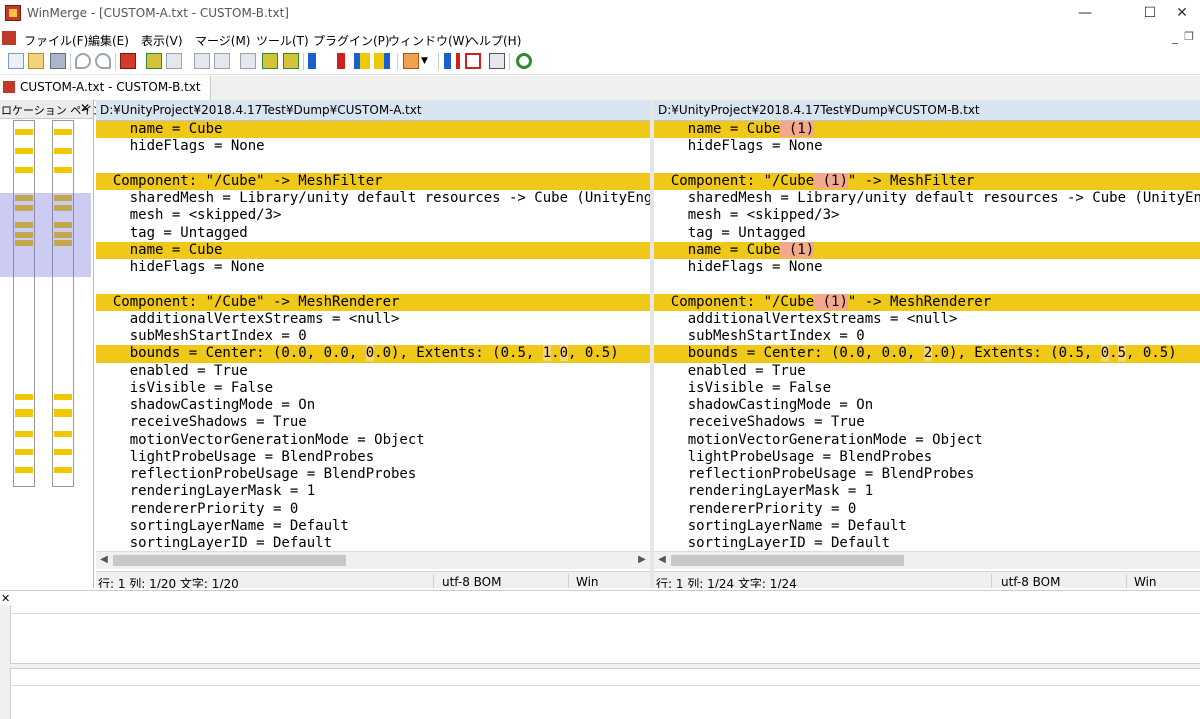 The width and height of the screenshot is (1200, 719). What do you see at coordinates (382, 61) in the screenshot?
I see `copy-left-advance-icon` at bounding box center [382, 61].